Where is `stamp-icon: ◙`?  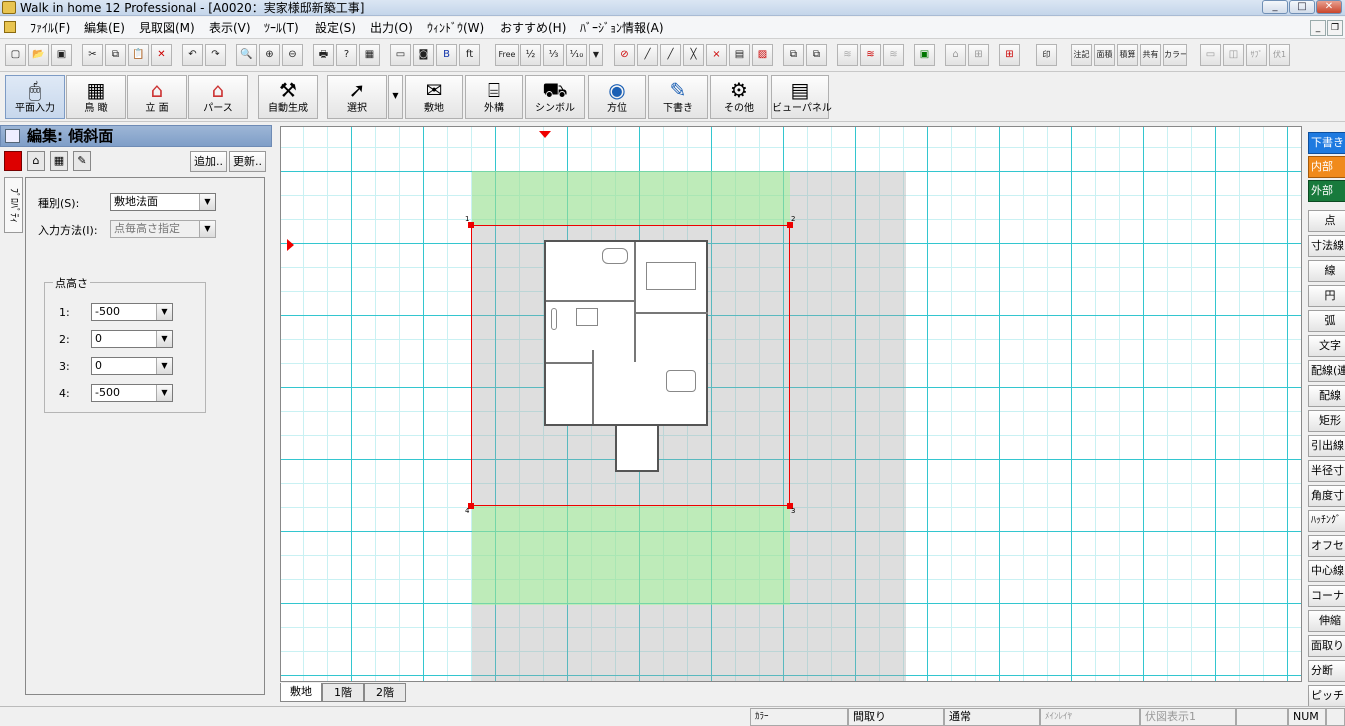 stamp-icon: ◙ is located at coordinates (423, 55).